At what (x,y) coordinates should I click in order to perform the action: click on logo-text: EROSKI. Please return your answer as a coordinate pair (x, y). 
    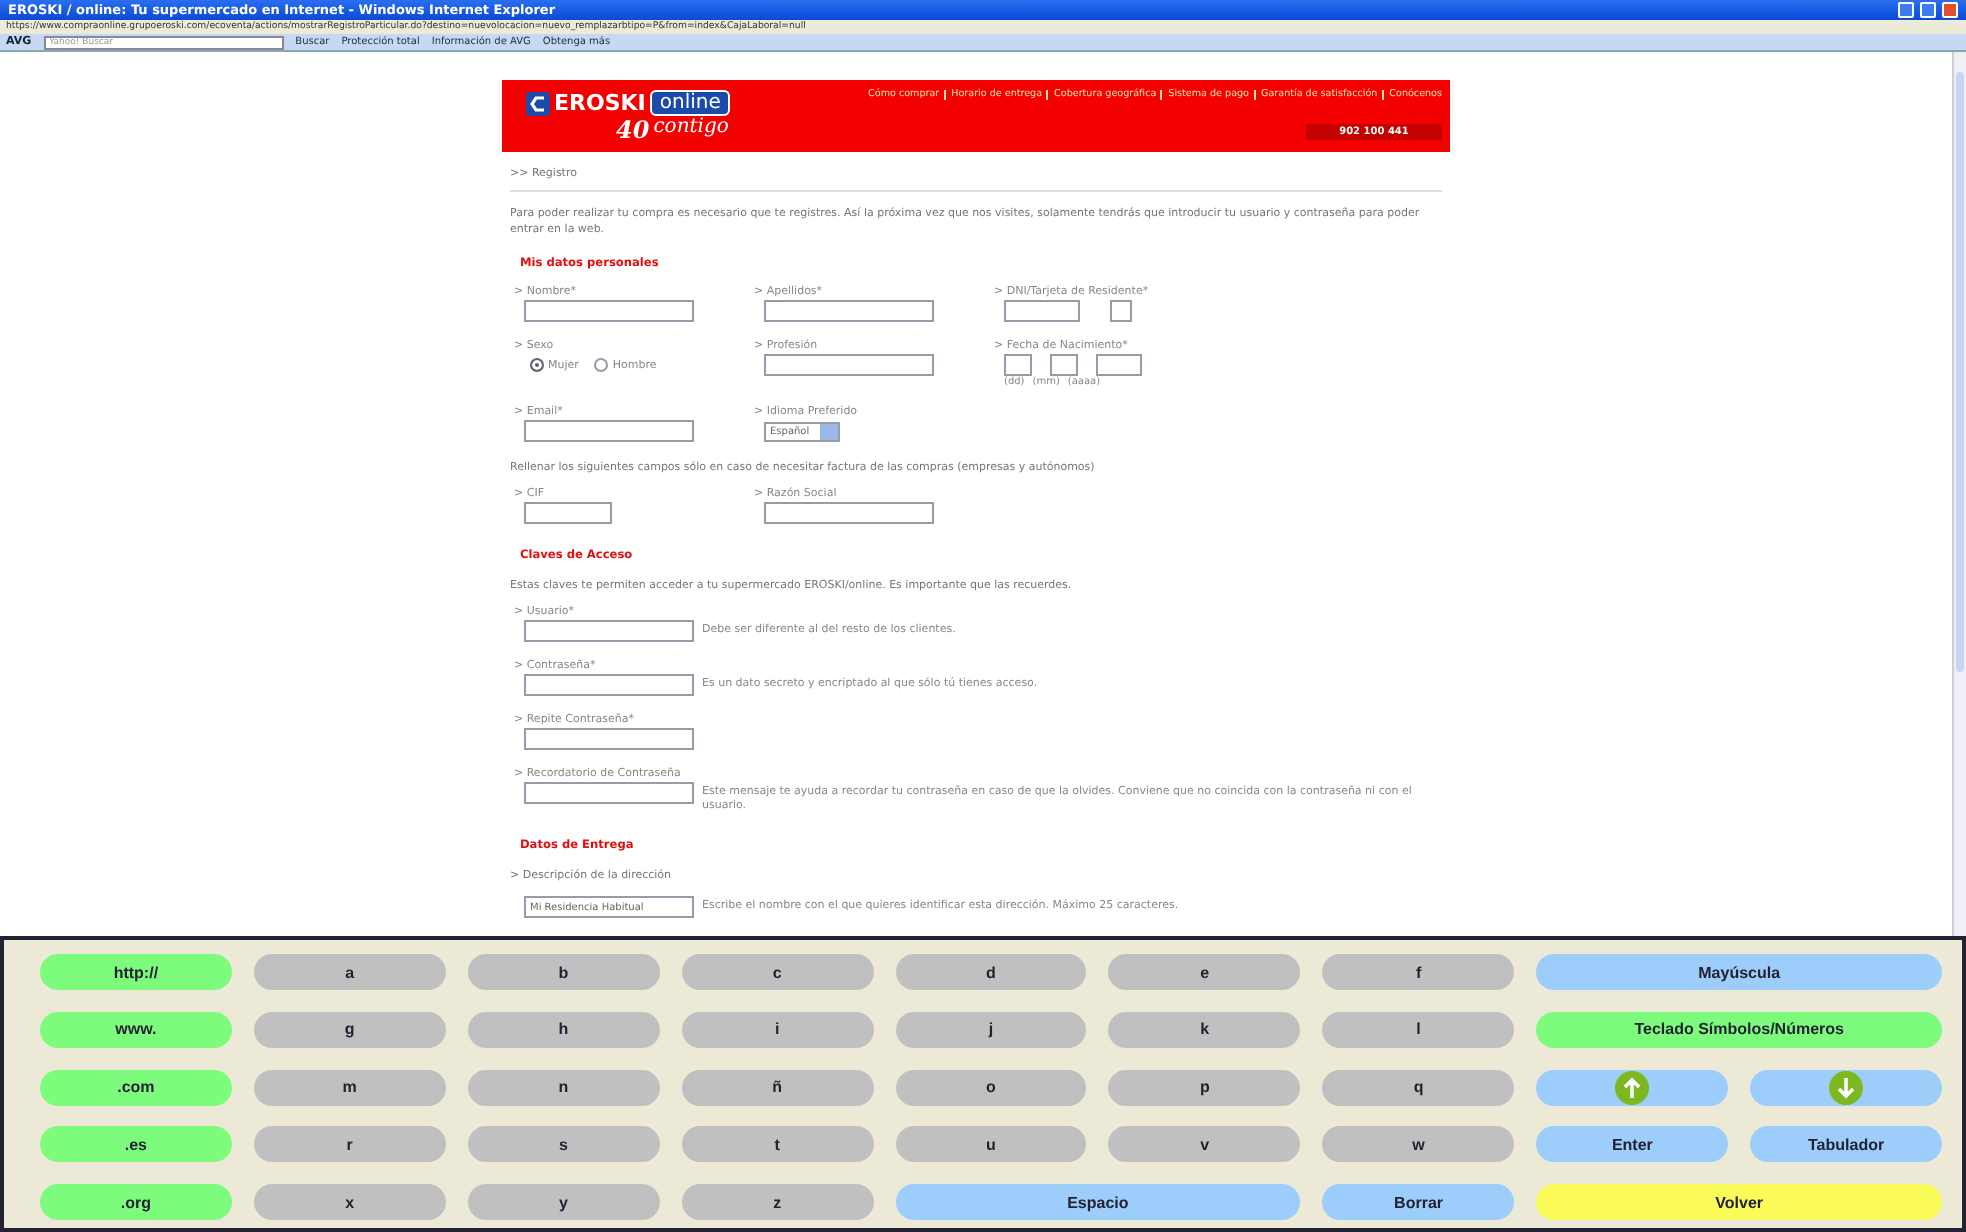
    Looking at the image, I should click on (600, 103).